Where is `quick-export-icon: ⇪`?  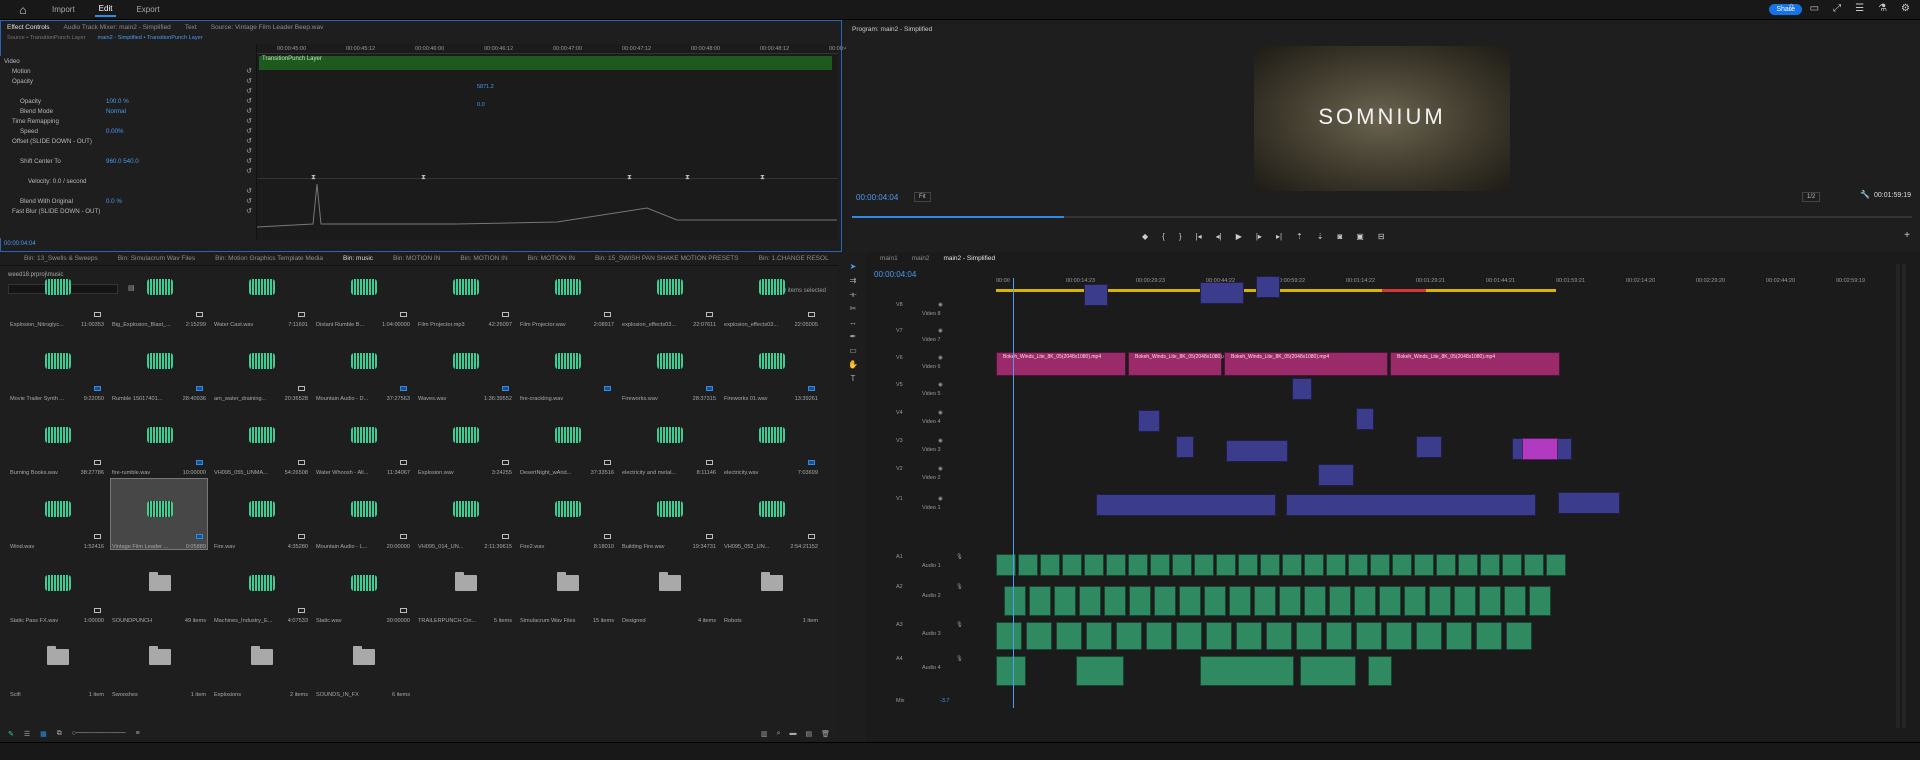 quick-export-icon: ⇪ is located at coordinates (1791, 8).